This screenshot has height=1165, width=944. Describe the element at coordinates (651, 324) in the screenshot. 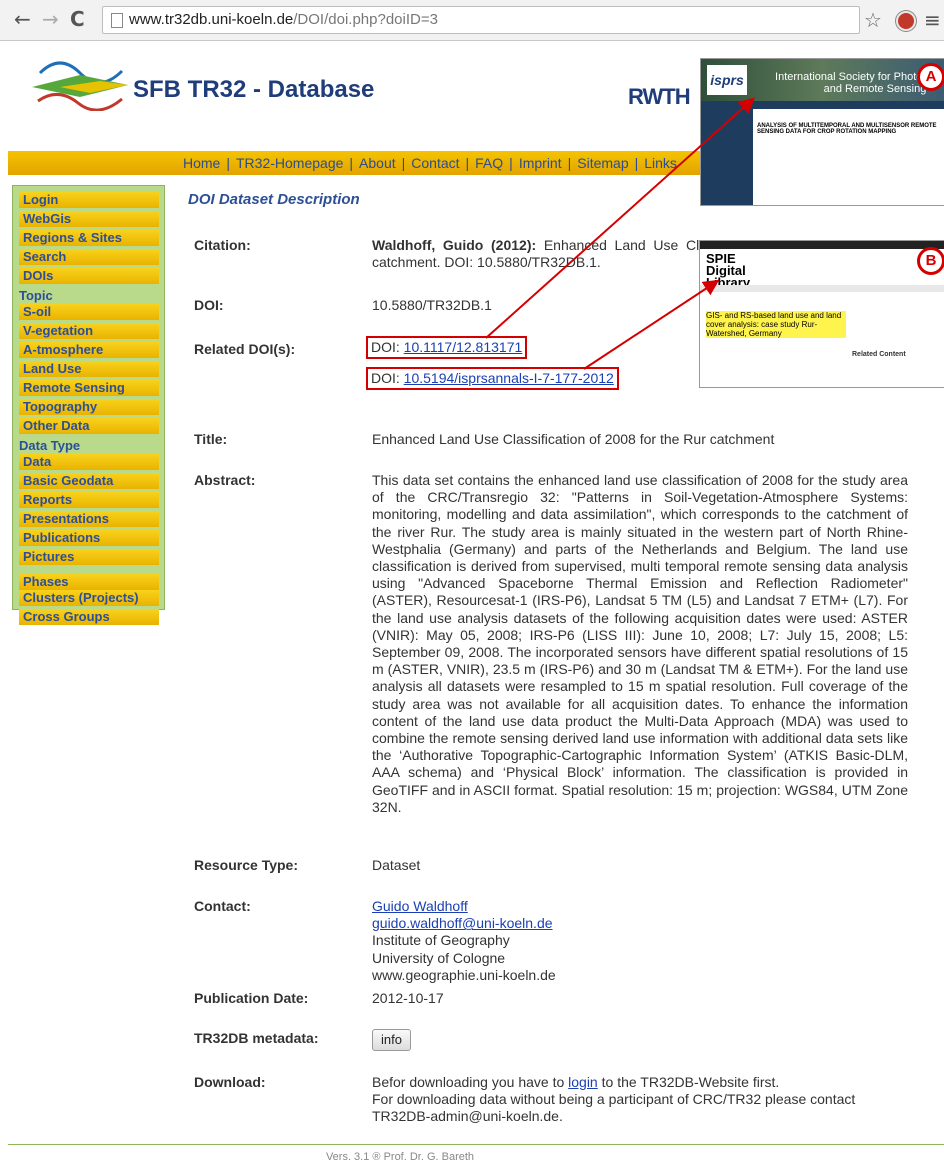

I see `arrow-to-b` at that location.